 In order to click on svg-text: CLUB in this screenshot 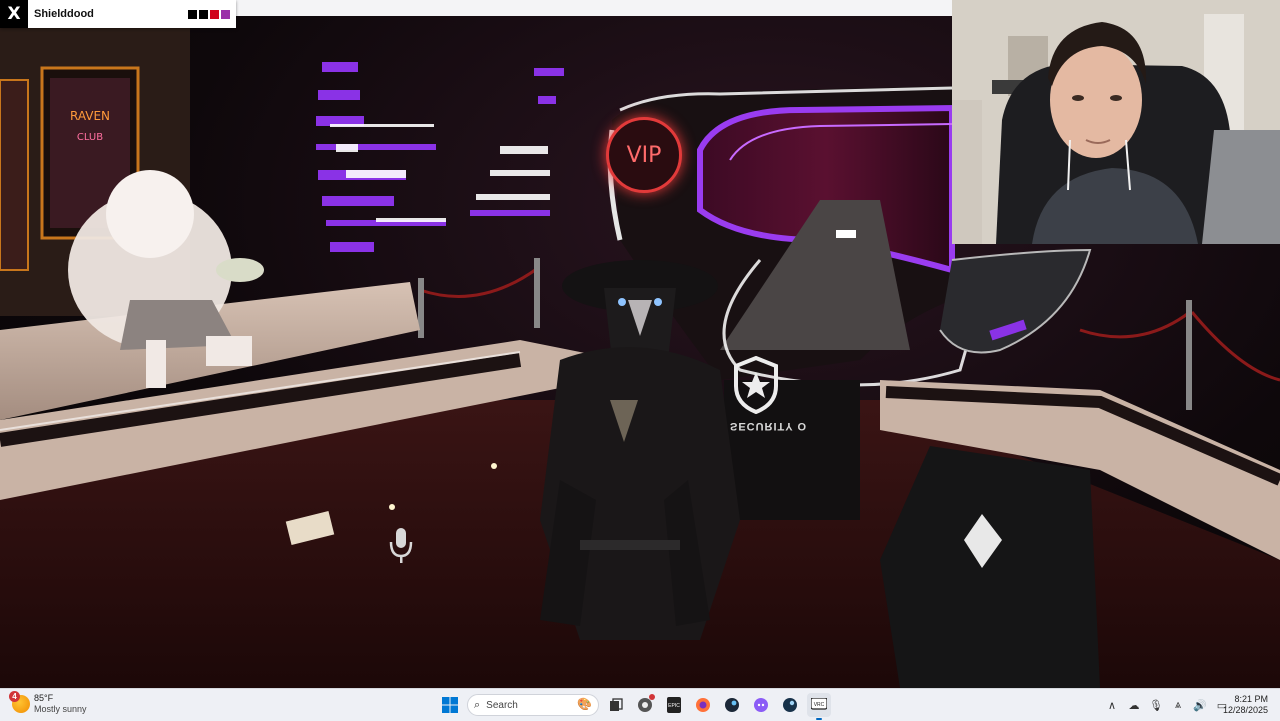, I will do `click(90, 137)`.